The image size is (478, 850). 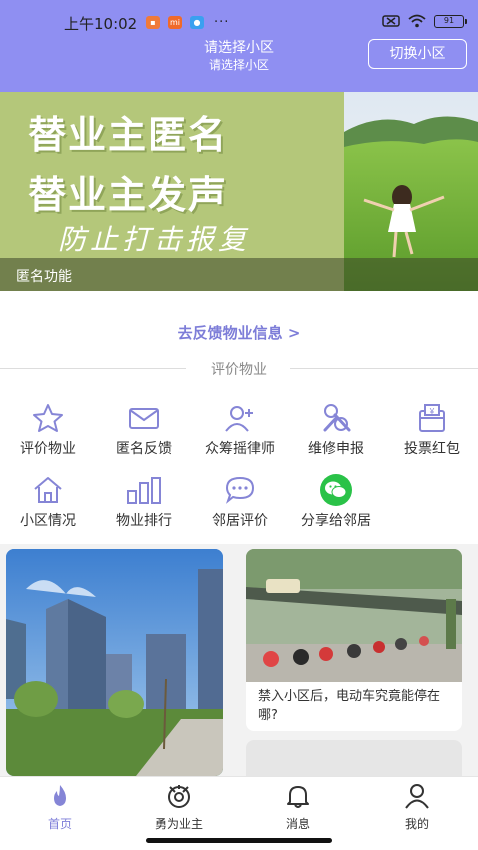 I want to click on tab-messages: 消息, so click(x=298, y=807).